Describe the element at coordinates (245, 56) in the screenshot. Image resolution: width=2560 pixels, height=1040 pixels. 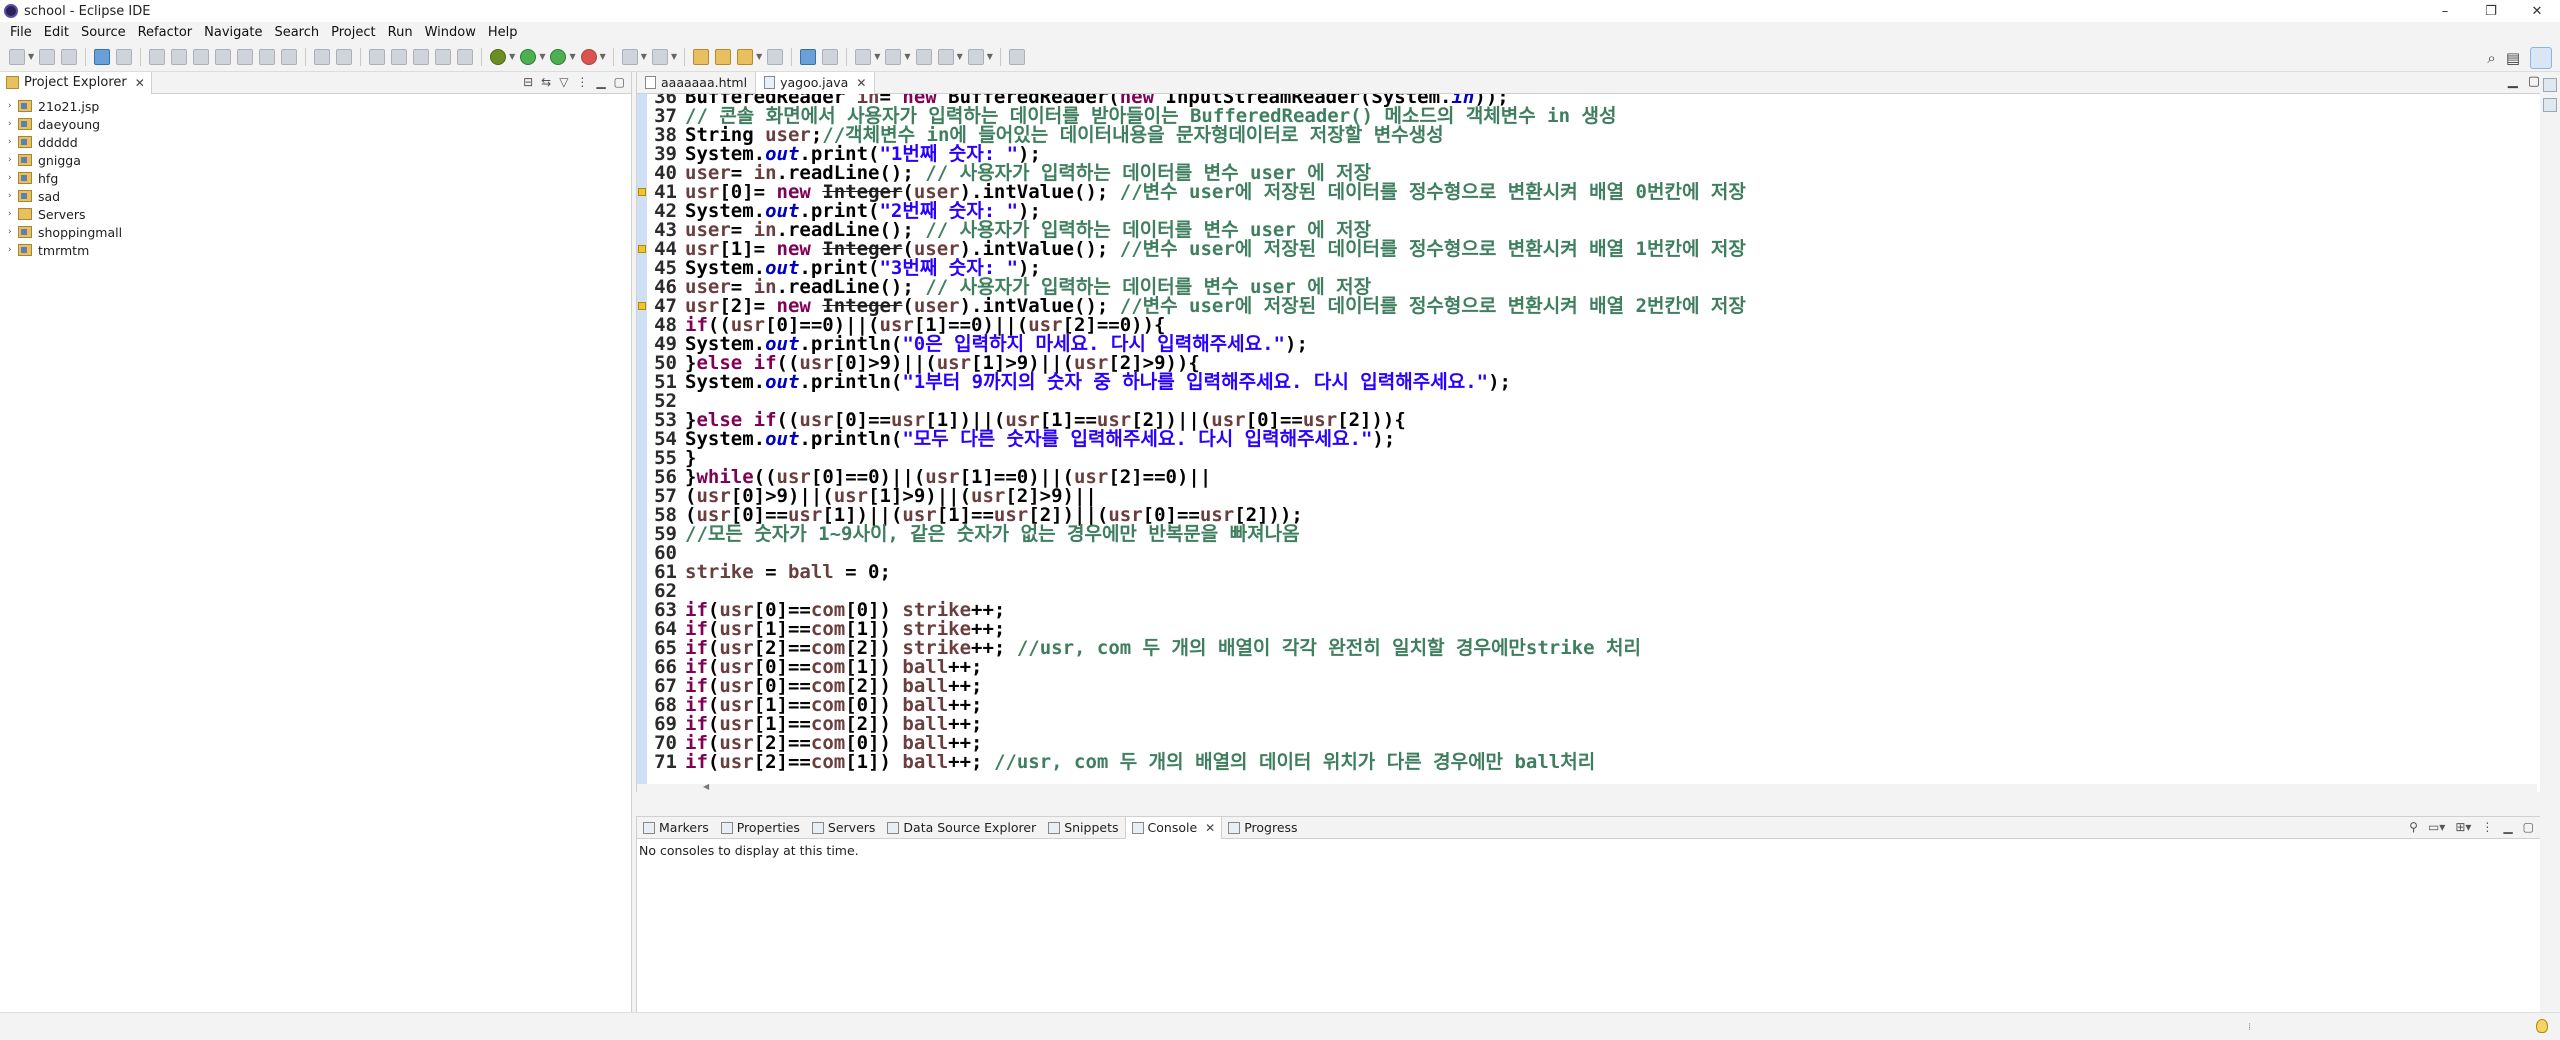
I see `step-into-icon` at that location.